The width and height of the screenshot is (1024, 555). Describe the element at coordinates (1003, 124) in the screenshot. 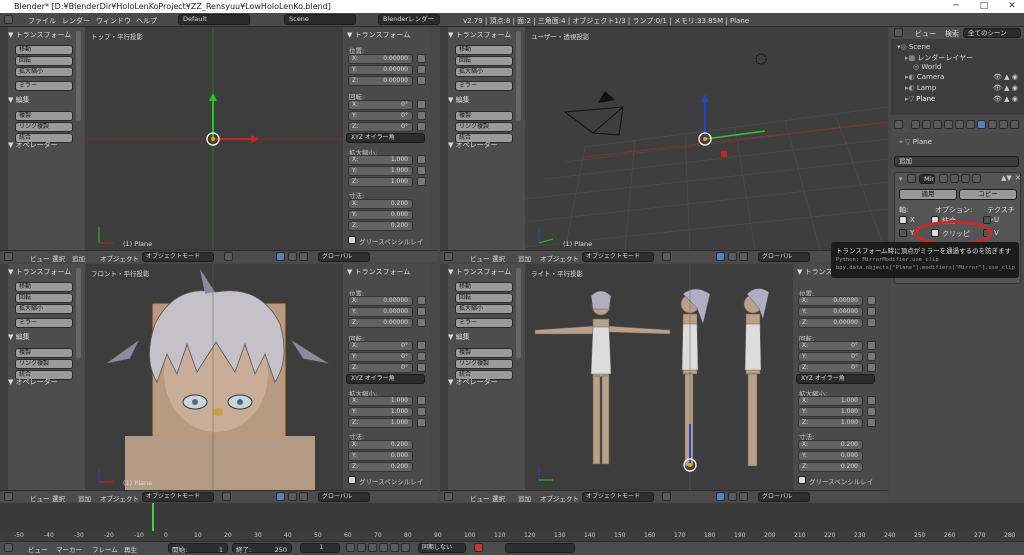

I see `material-tab-icon` at that location.